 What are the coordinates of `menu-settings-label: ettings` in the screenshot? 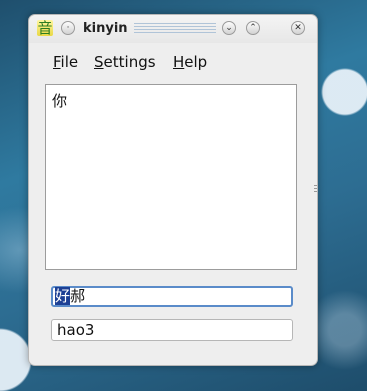 It's located at (129, 62).